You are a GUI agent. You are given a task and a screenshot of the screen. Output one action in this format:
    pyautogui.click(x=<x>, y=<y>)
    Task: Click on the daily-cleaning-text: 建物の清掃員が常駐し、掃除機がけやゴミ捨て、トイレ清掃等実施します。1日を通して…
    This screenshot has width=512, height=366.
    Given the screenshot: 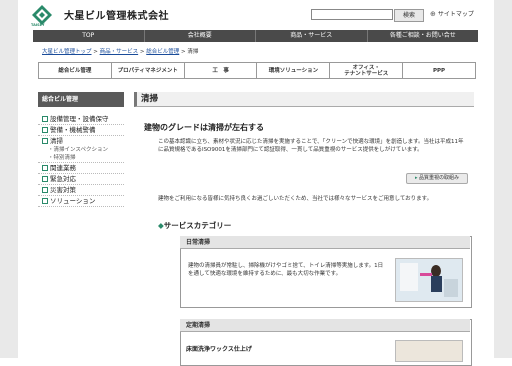 What is the action you would take?
    pyautogui.click(x=286, y=270)
    